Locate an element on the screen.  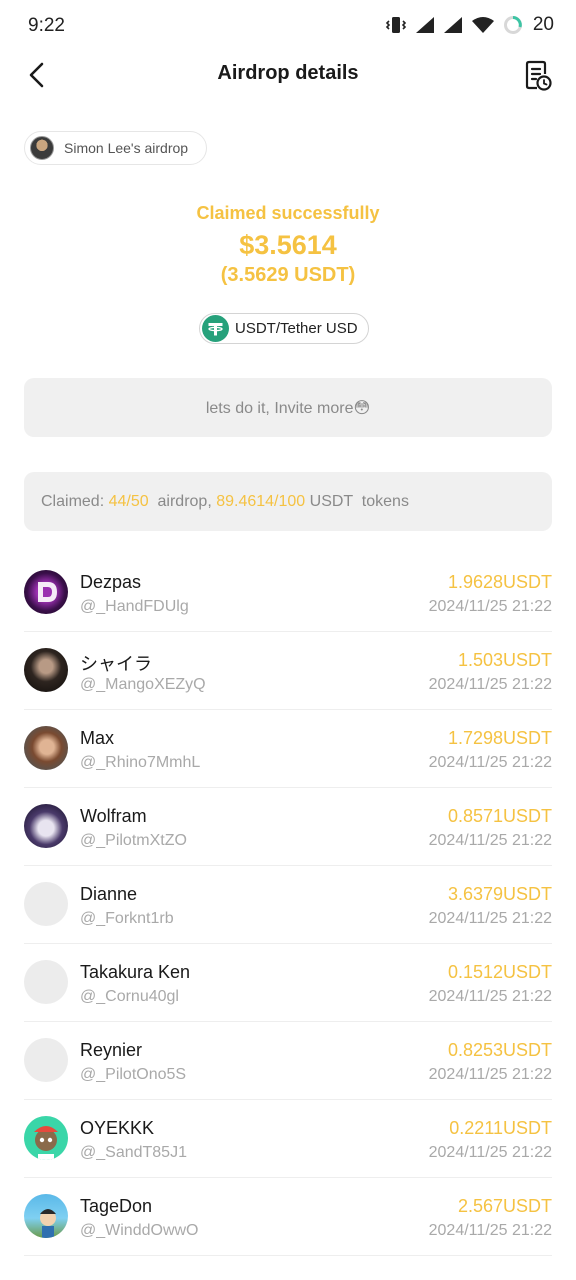
claim-status: Claimed successfully is located at coordinates (288, 213).